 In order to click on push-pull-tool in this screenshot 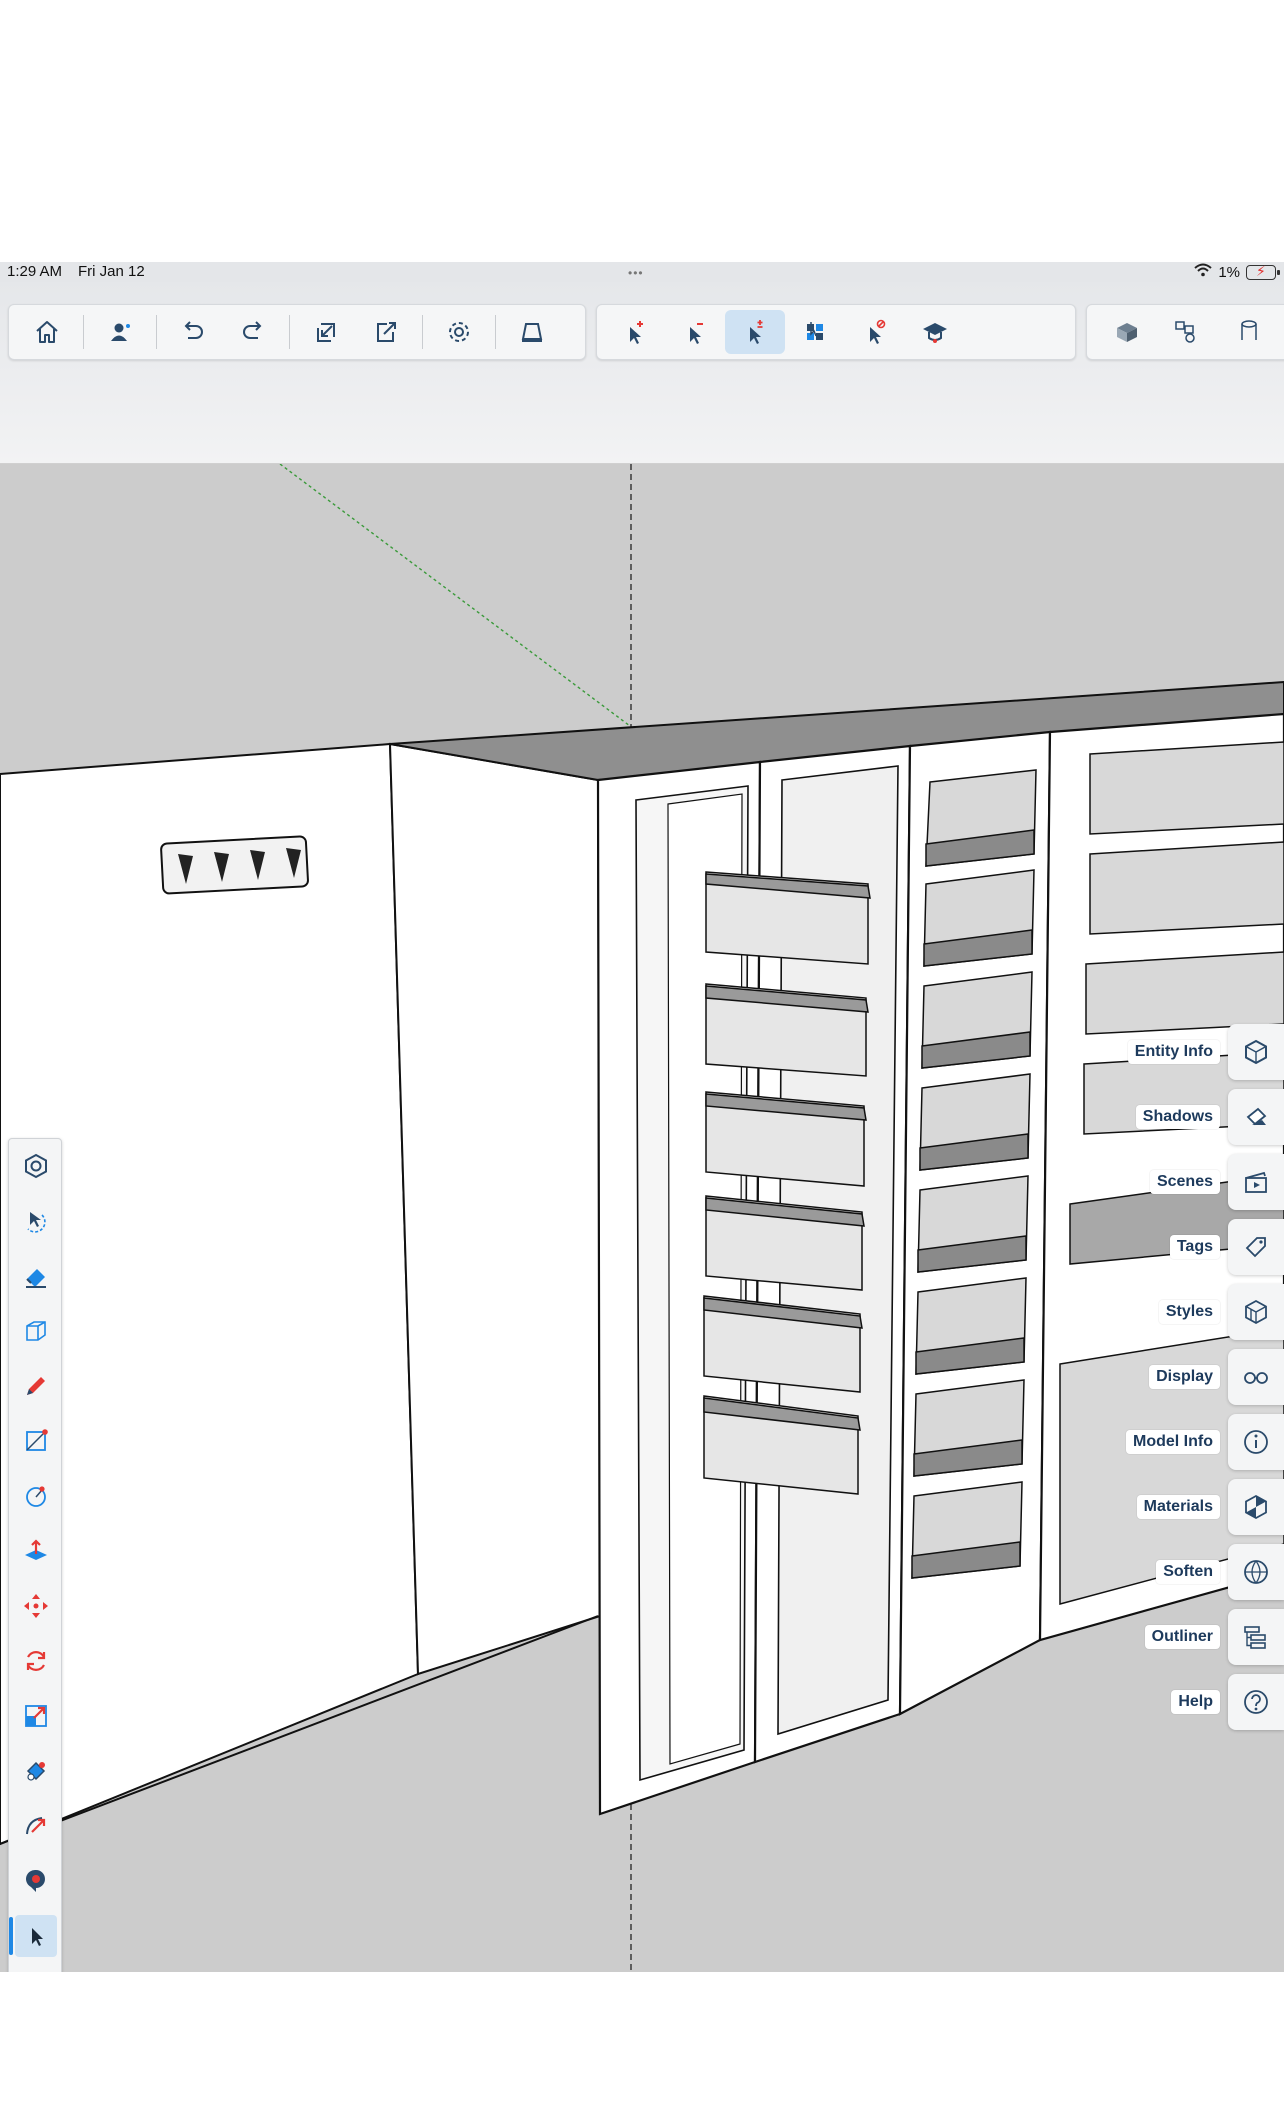, I will do `click(36, 1551)`.